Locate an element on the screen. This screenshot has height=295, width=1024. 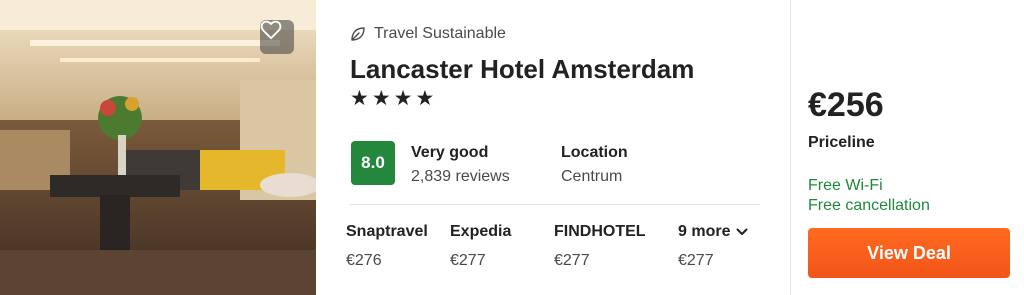
chevron-down-icon is located at coordinates (742, 231).